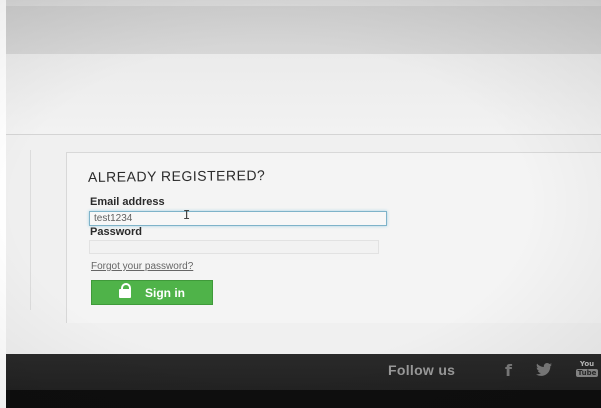 The width and height of the screenshot is (601, 408). I want to click on email-input, so click(238, 218).